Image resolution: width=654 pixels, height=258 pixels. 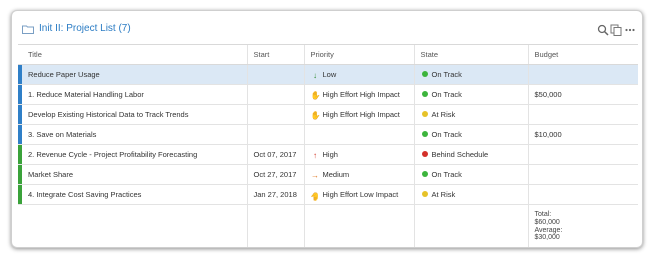 I want to click on title-cell: 4. Integrate Cost Saving Practices, so click(x=132, y=194).